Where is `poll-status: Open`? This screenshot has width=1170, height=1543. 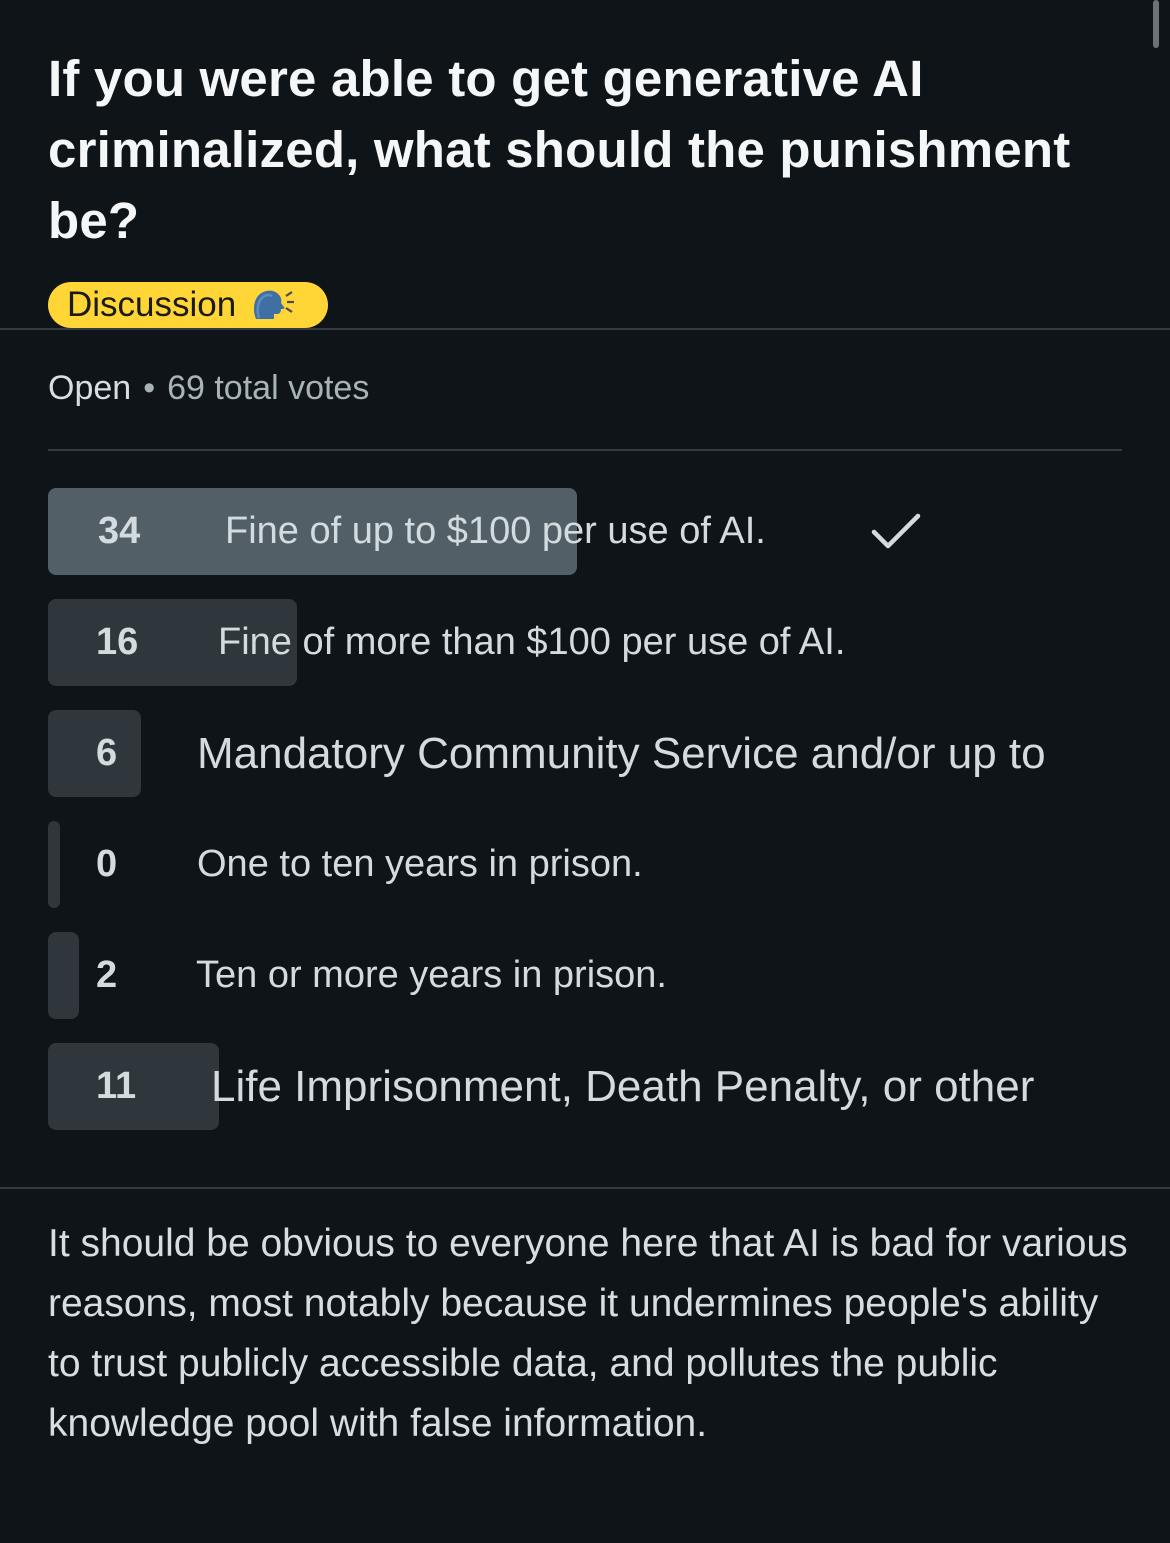
poll-status: Open is located at coordinates (90, 388).